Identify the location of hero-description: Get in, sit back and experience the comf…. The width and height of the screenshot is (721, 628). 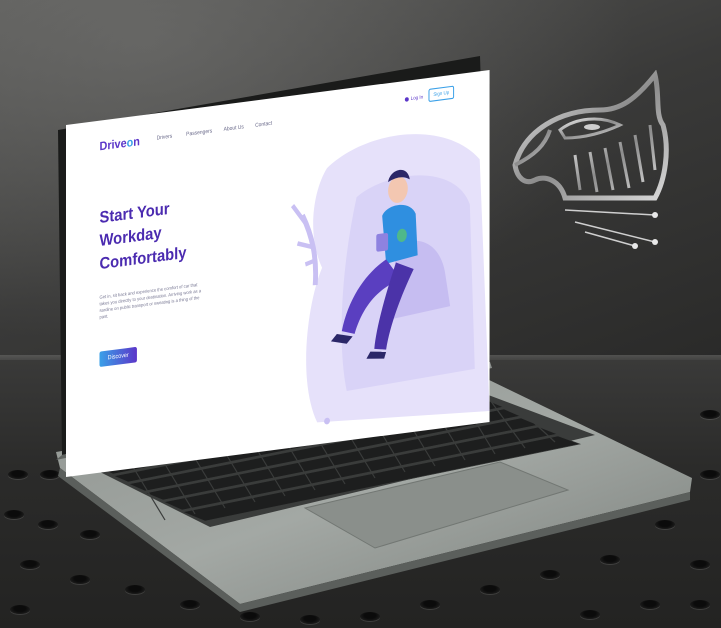
(150, 300).